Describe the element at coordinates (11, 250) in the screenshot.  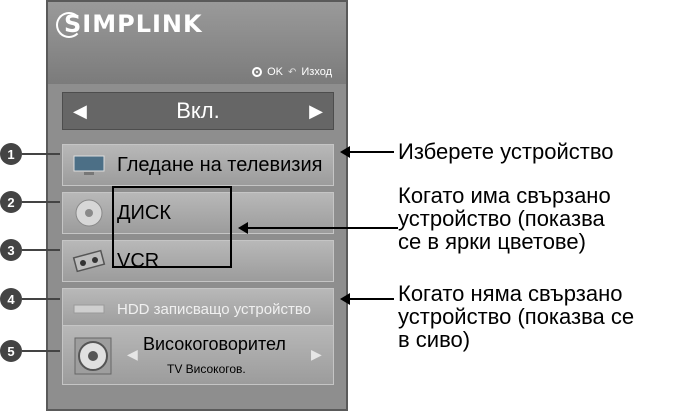
I see `number-badge-3: 3` at that location.